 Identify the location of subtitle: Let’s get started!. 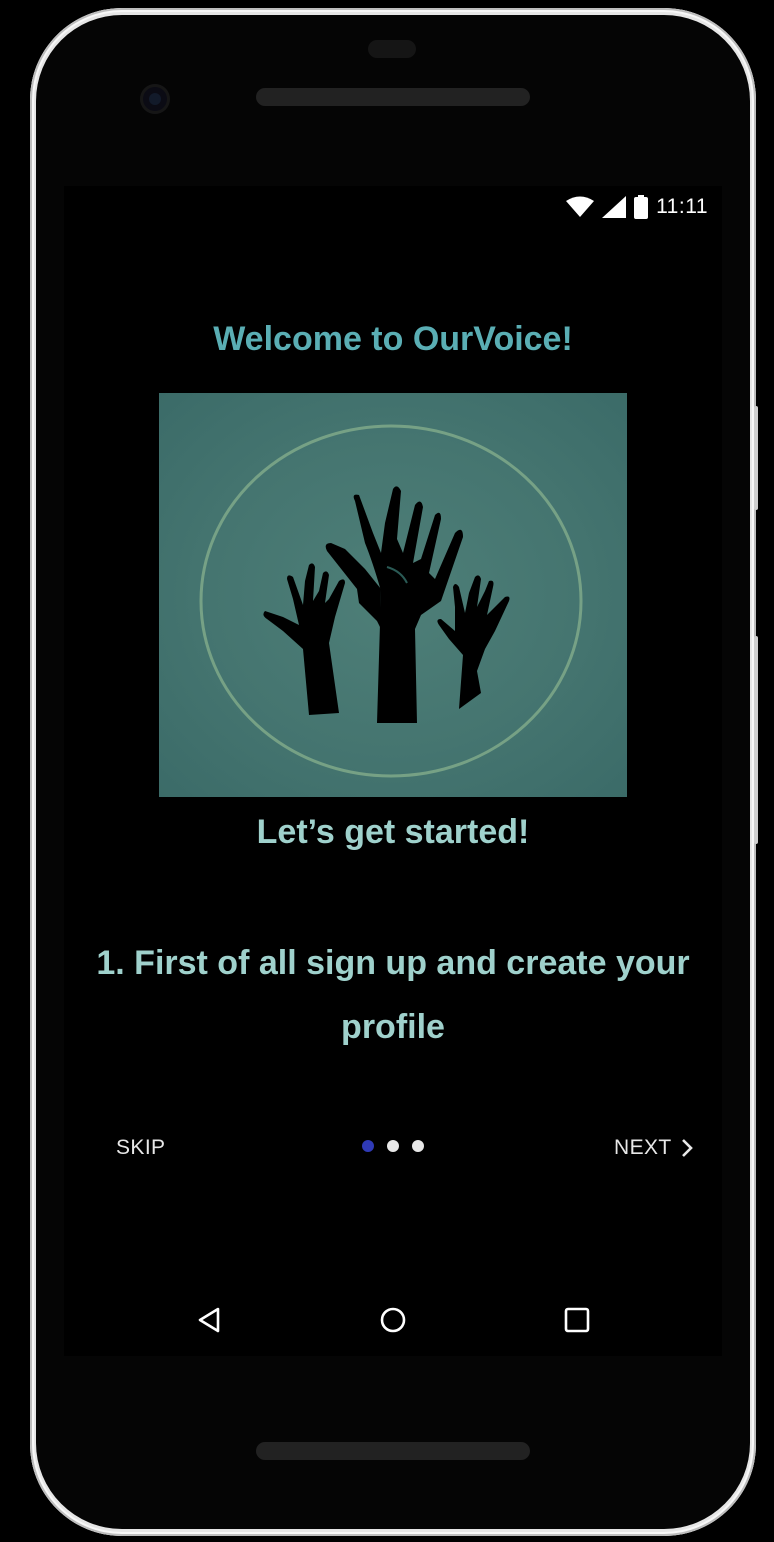
(393, 832).